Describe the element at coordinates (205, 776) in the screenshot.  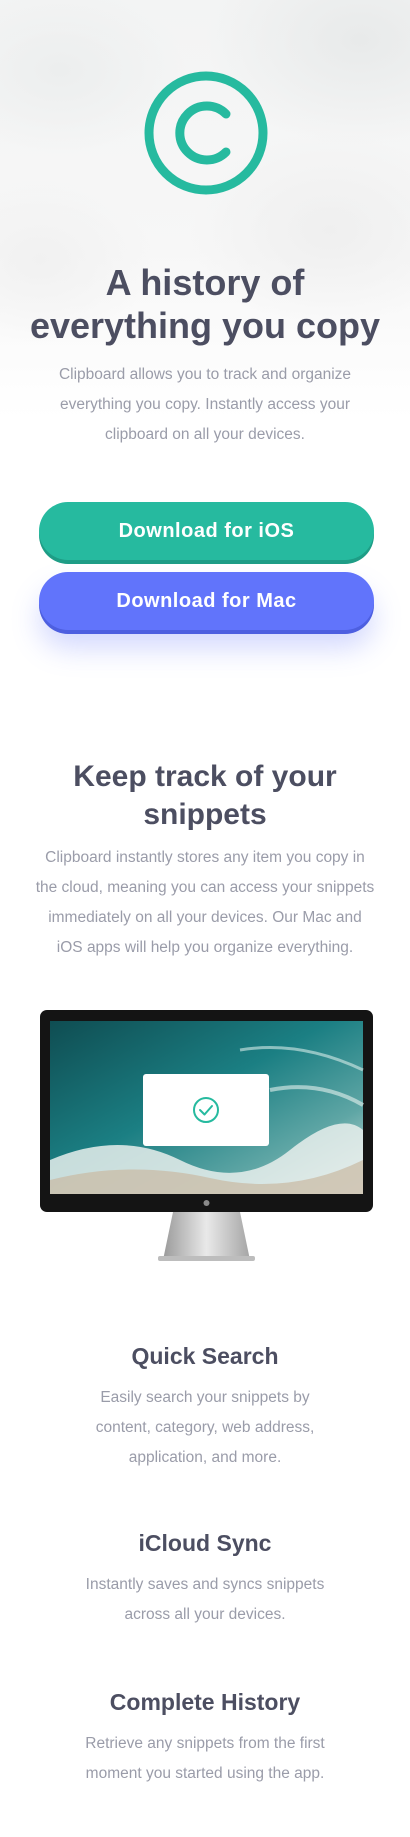
I see `snippets-title-line1: Keep track of your` at that location.